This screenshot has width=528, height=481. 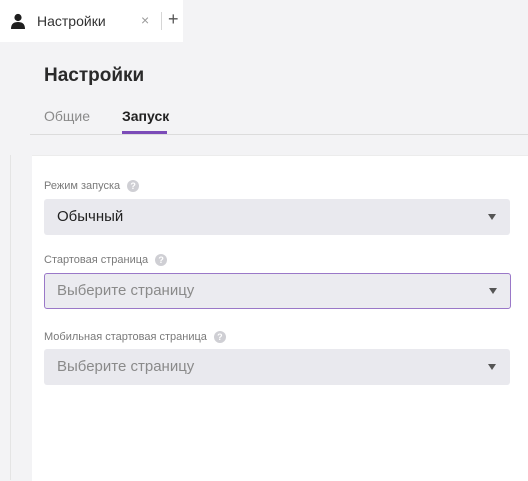 What do you see at coordinates (264, 21) in the screenshot?
I see `tab-bar: Настройки × +` at bounding box center [264, 21].